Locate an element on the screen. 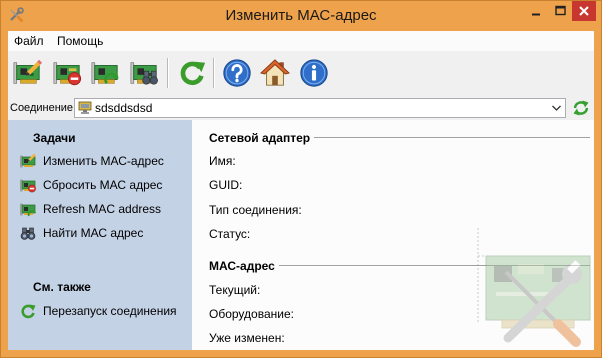  task-reset-mac: Сбросить МАС адрес is located at coordinates (104, 185).